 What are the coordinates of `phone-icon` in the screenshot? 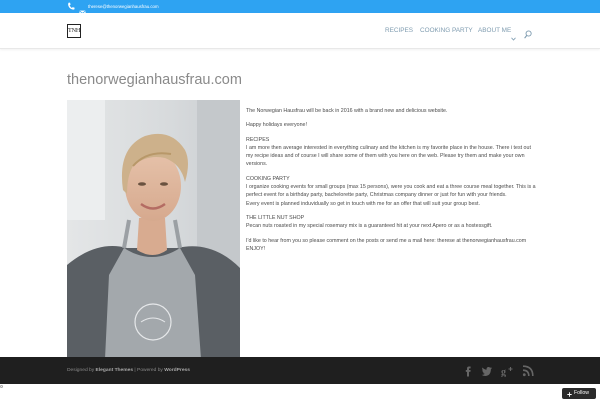 It's located at (71, 6).